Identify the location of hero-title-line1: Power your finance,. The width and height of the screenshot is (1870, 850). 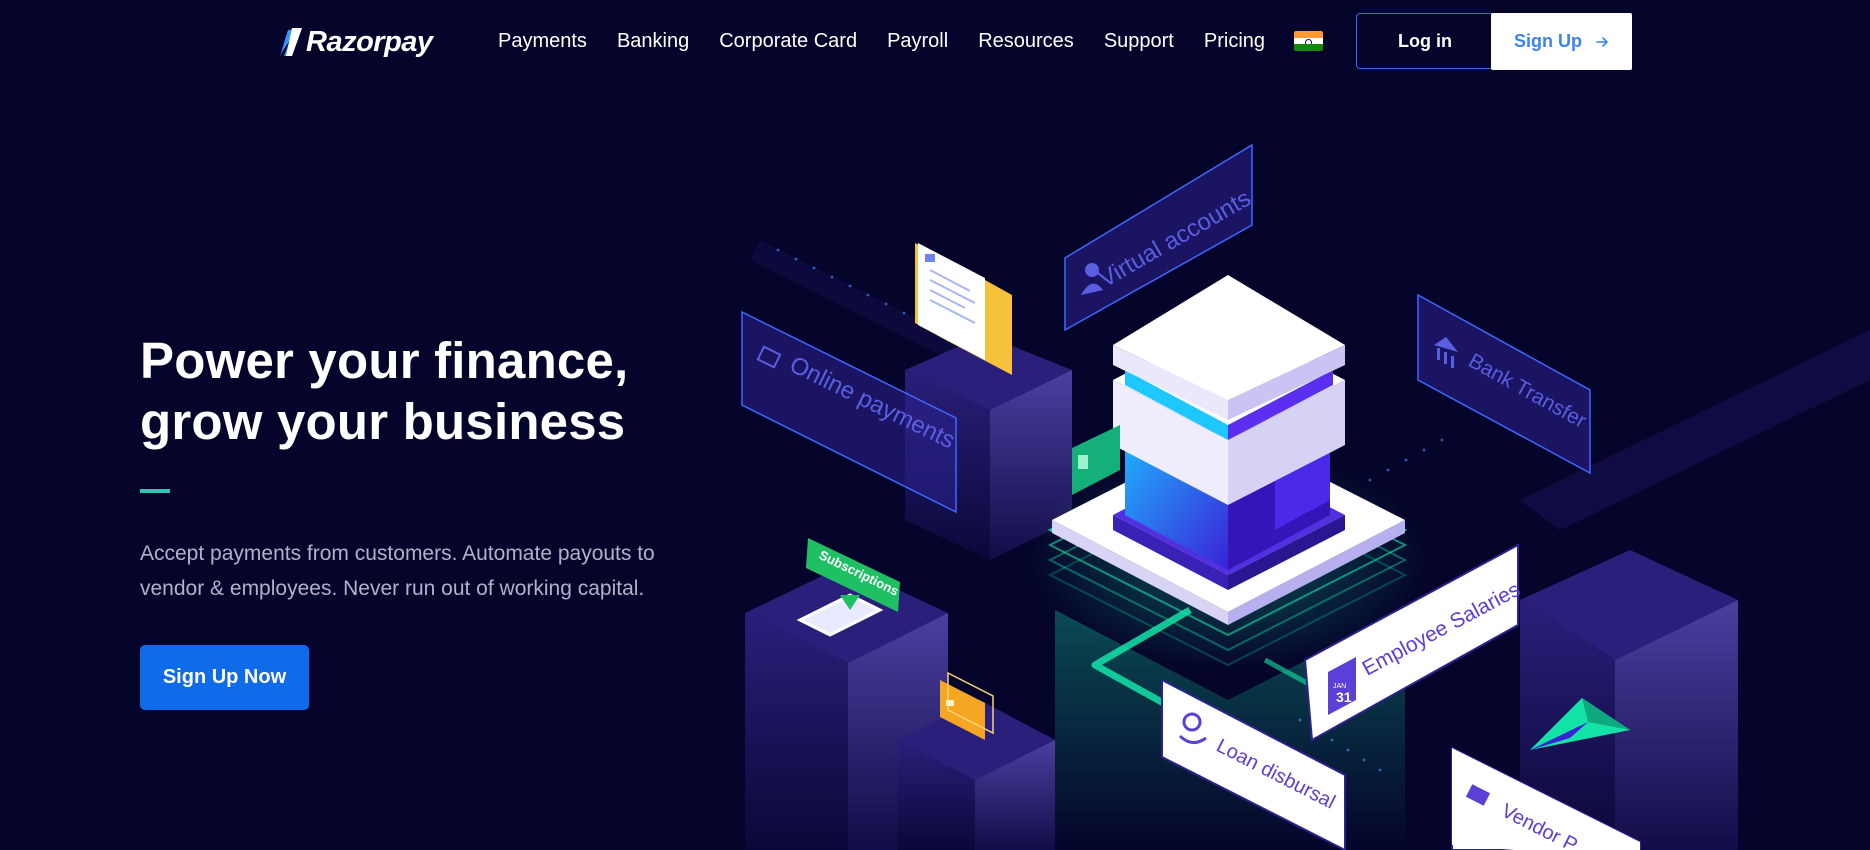
(384, 360).